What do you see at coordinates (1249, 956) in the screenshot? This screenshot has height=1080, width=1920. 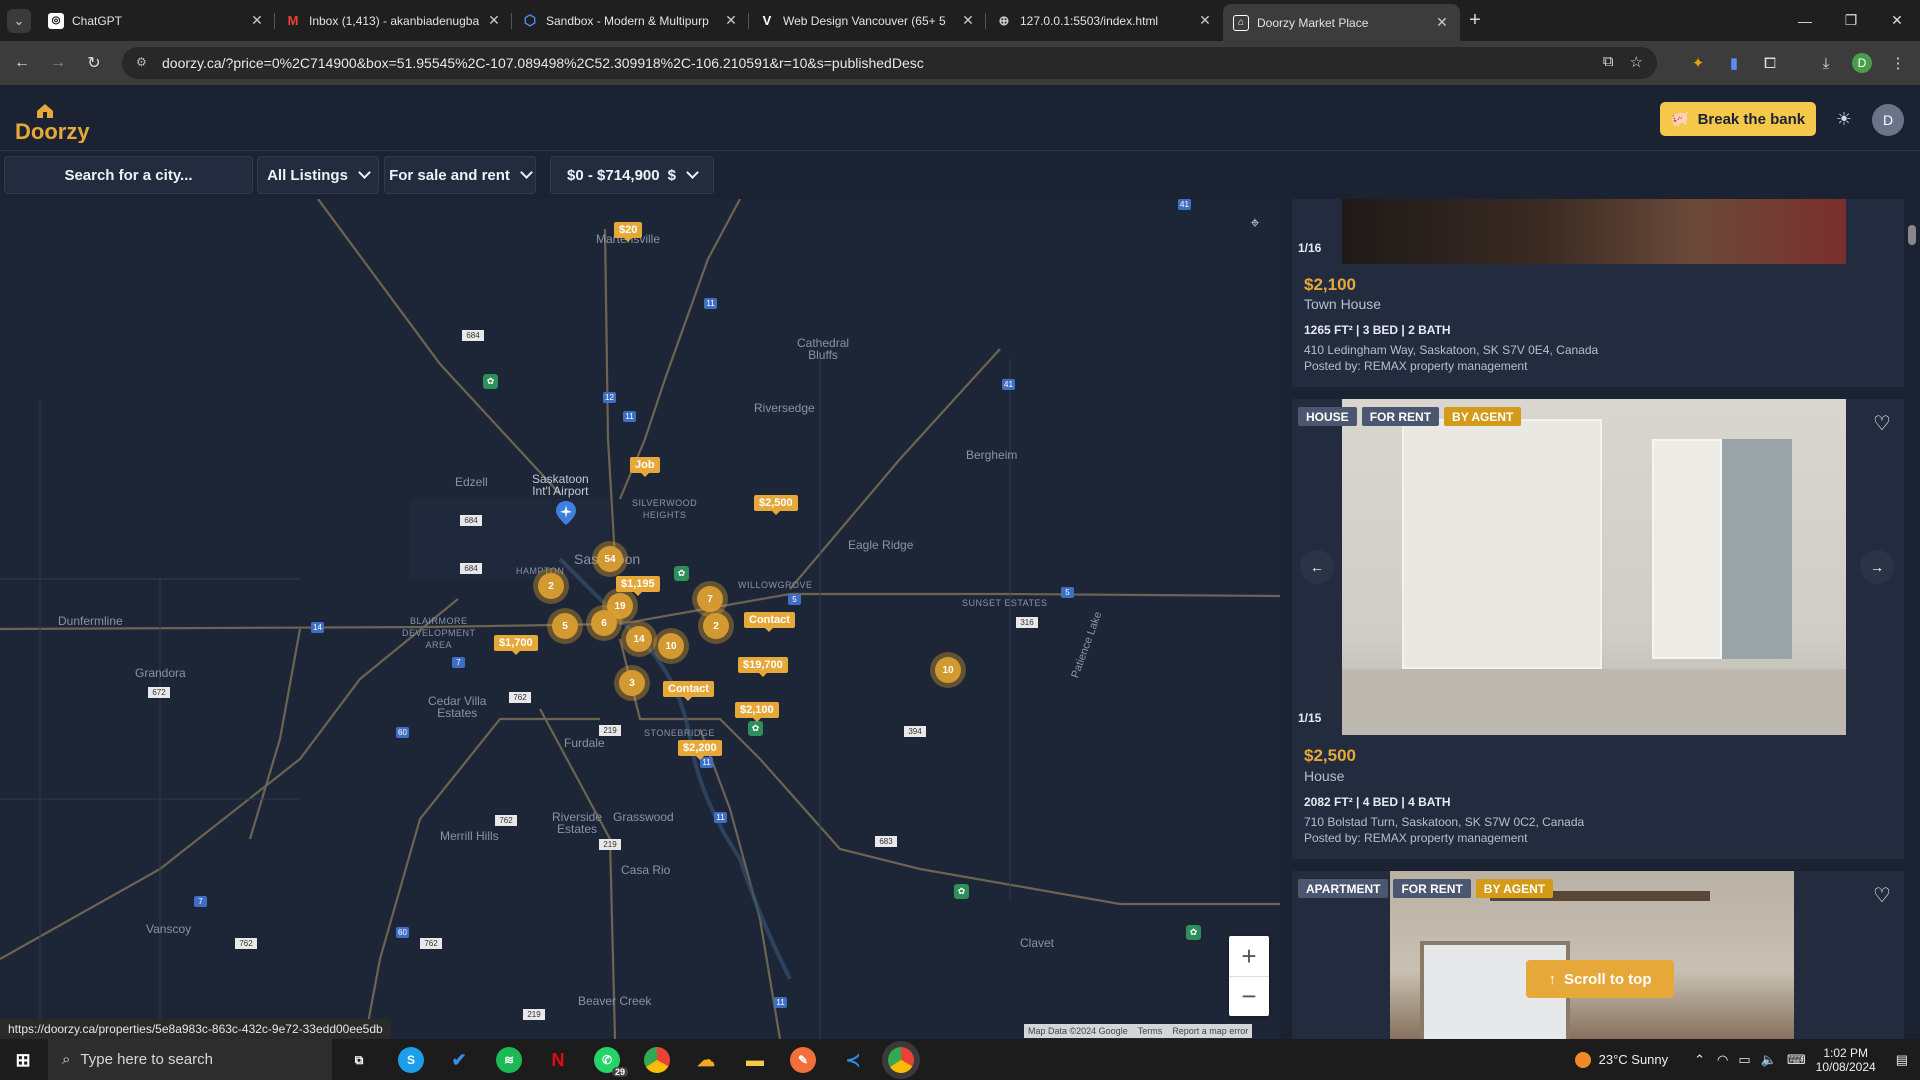 I see `zoom-in-button: +` at bounding box center [1249, 956].